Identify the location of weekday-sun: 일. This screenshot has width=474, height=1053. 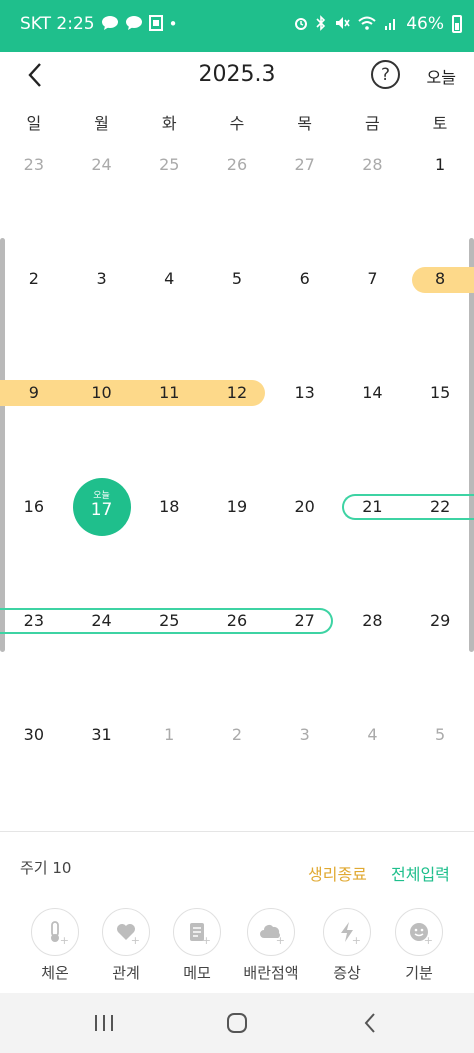
(34, 123).